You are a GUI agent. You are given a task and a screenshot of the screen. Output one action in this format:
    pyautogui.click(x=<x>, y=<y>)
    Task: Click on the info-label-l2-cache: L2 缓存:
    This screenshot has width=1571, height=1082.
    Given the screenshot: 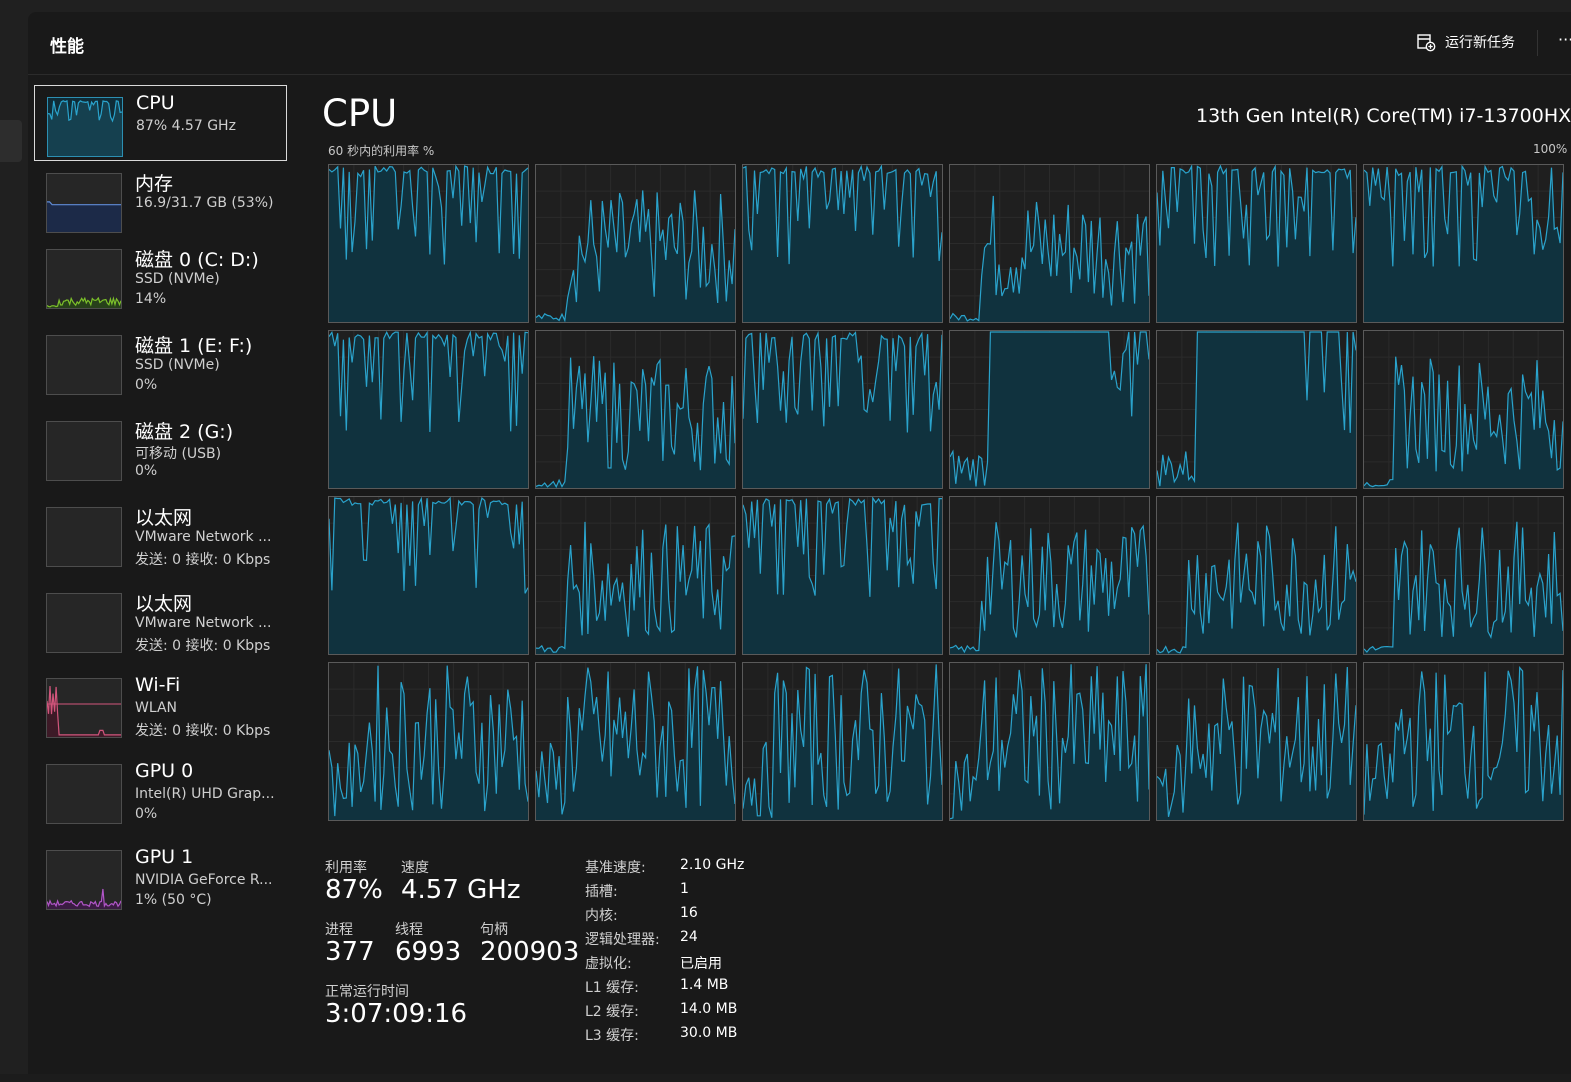 What is the action you would take?
    pyautogui.click(x=612, y=1012)
    